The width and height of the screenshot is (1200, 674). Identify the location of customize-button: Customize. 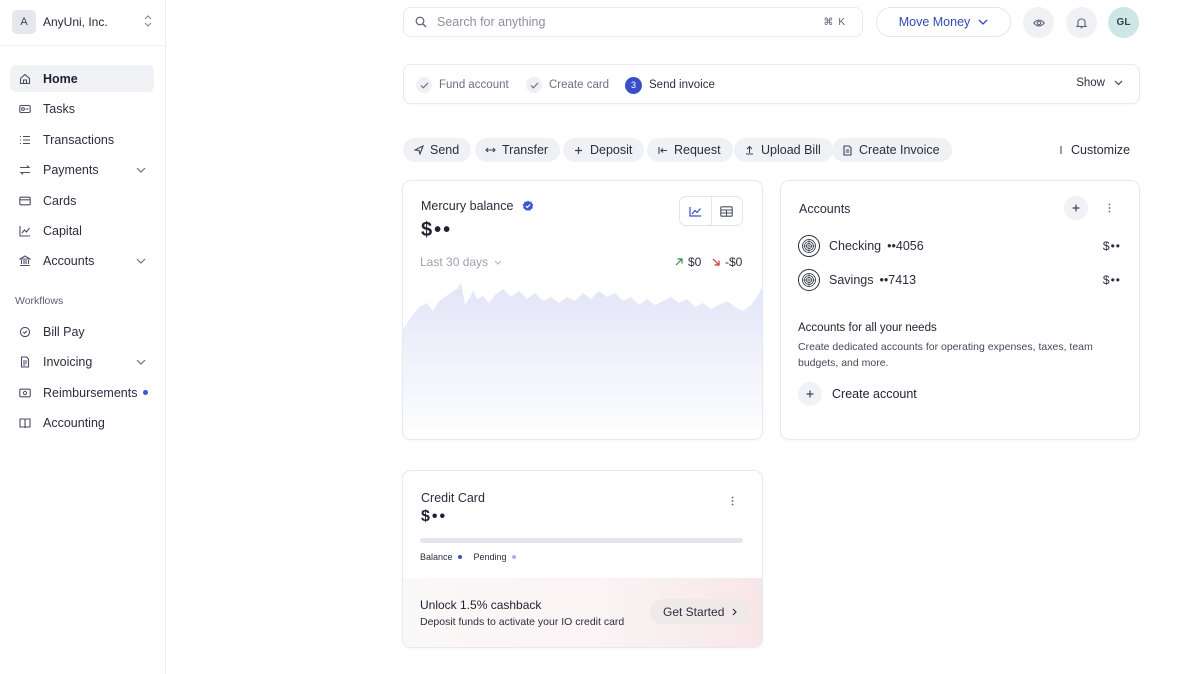
(1095, 150).